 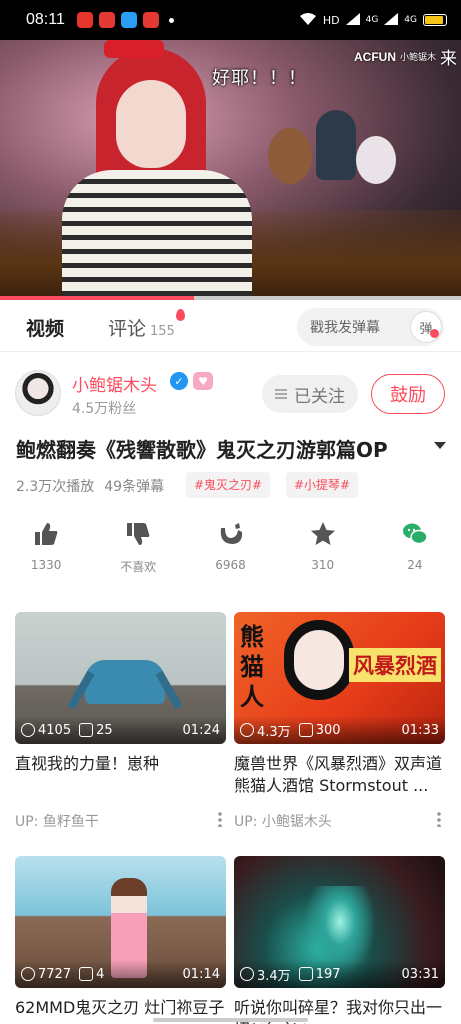 What do you see at coordinates (201, 974) in the screenshot?
I see `video-duration: 01:14` at bounding box center [201, 974].